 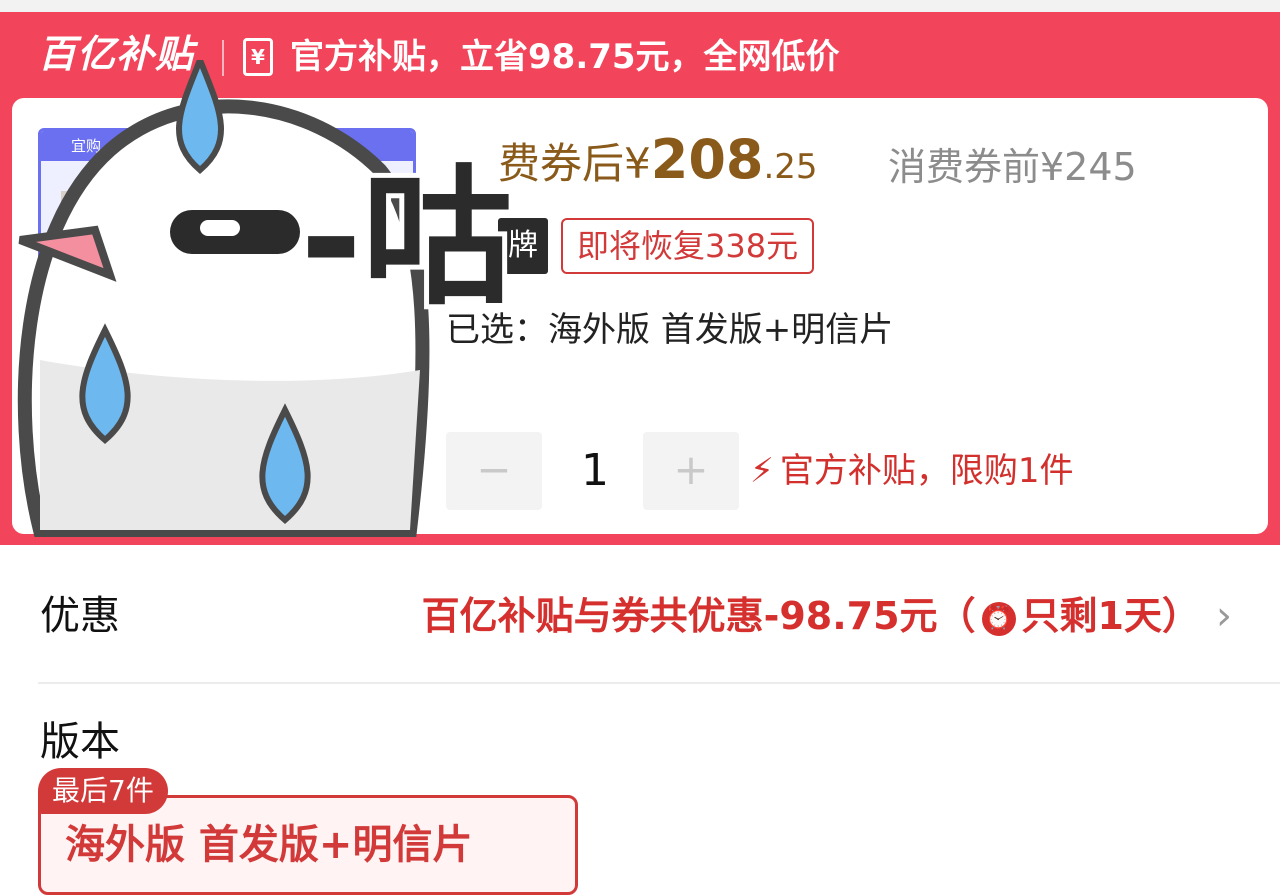 I want to click on promo-value-text: 百亿补贴与券共优惠-98.75元（, so click(x=698, y=616).